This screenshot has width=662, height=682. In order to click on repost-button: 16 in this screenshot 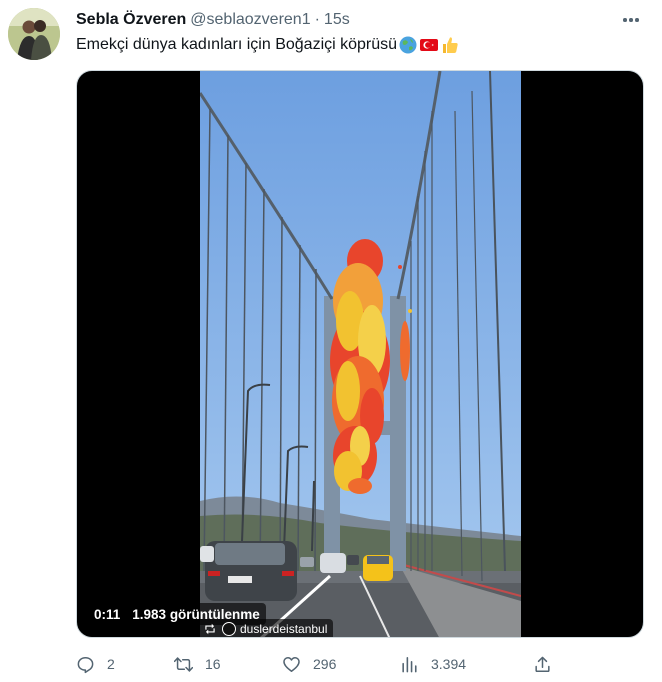, I will do `click(197, 664)`.